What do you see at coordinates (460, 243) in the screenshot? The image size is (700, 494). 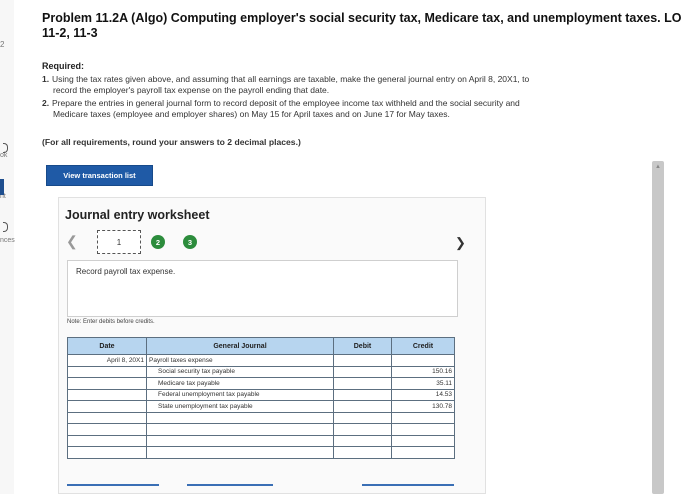 I see `next-arrow-icon: ❯` at bounding box center [460, 243].